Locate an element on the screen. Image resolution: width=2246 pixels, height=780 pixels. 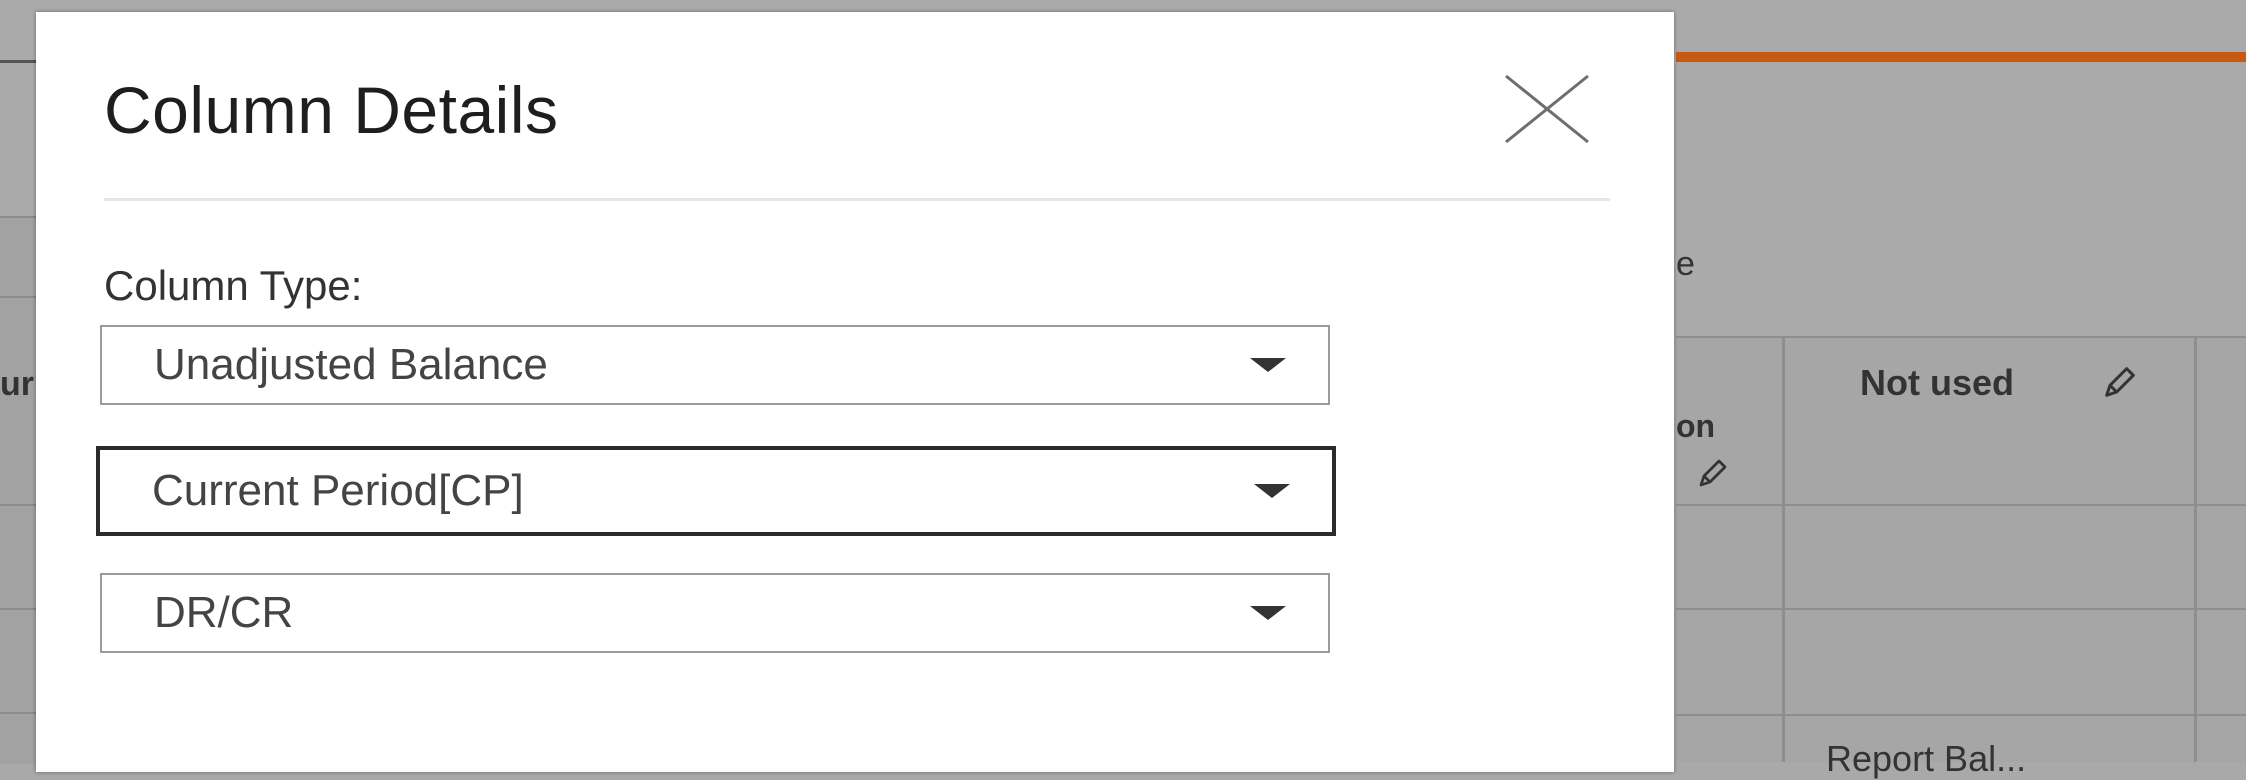
period-select: Current Period[CP] is located at coordinates (716, 491).